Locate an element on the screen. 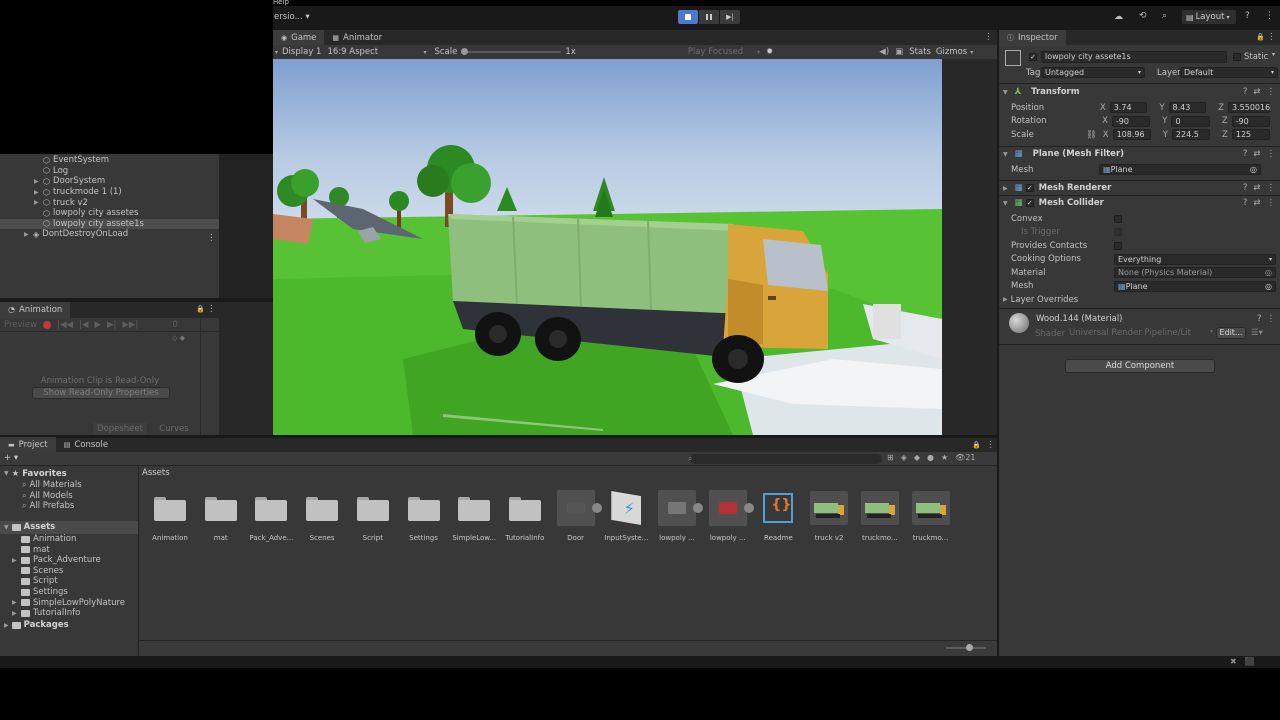 The height and width of the screenshot is (720, 1280). static-checkbox is located at coordinates (1237, 57).